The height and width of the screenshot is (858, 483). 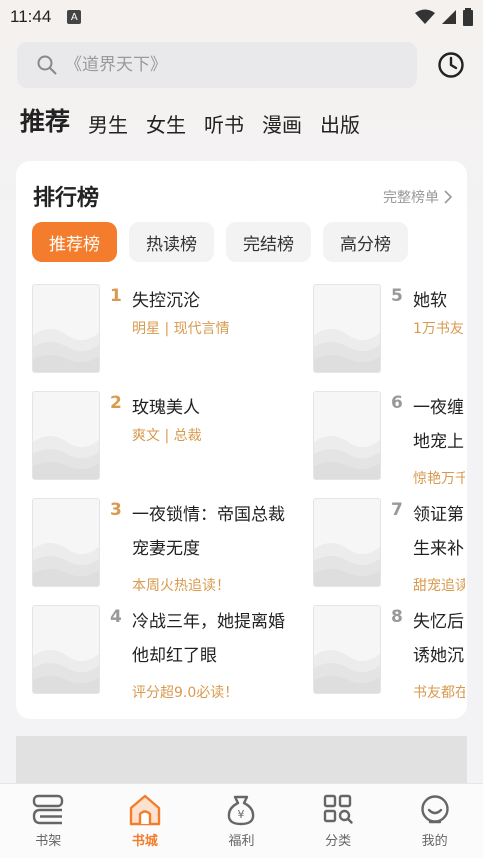 I want to click on status-indicators, so click(x=444, y=17).